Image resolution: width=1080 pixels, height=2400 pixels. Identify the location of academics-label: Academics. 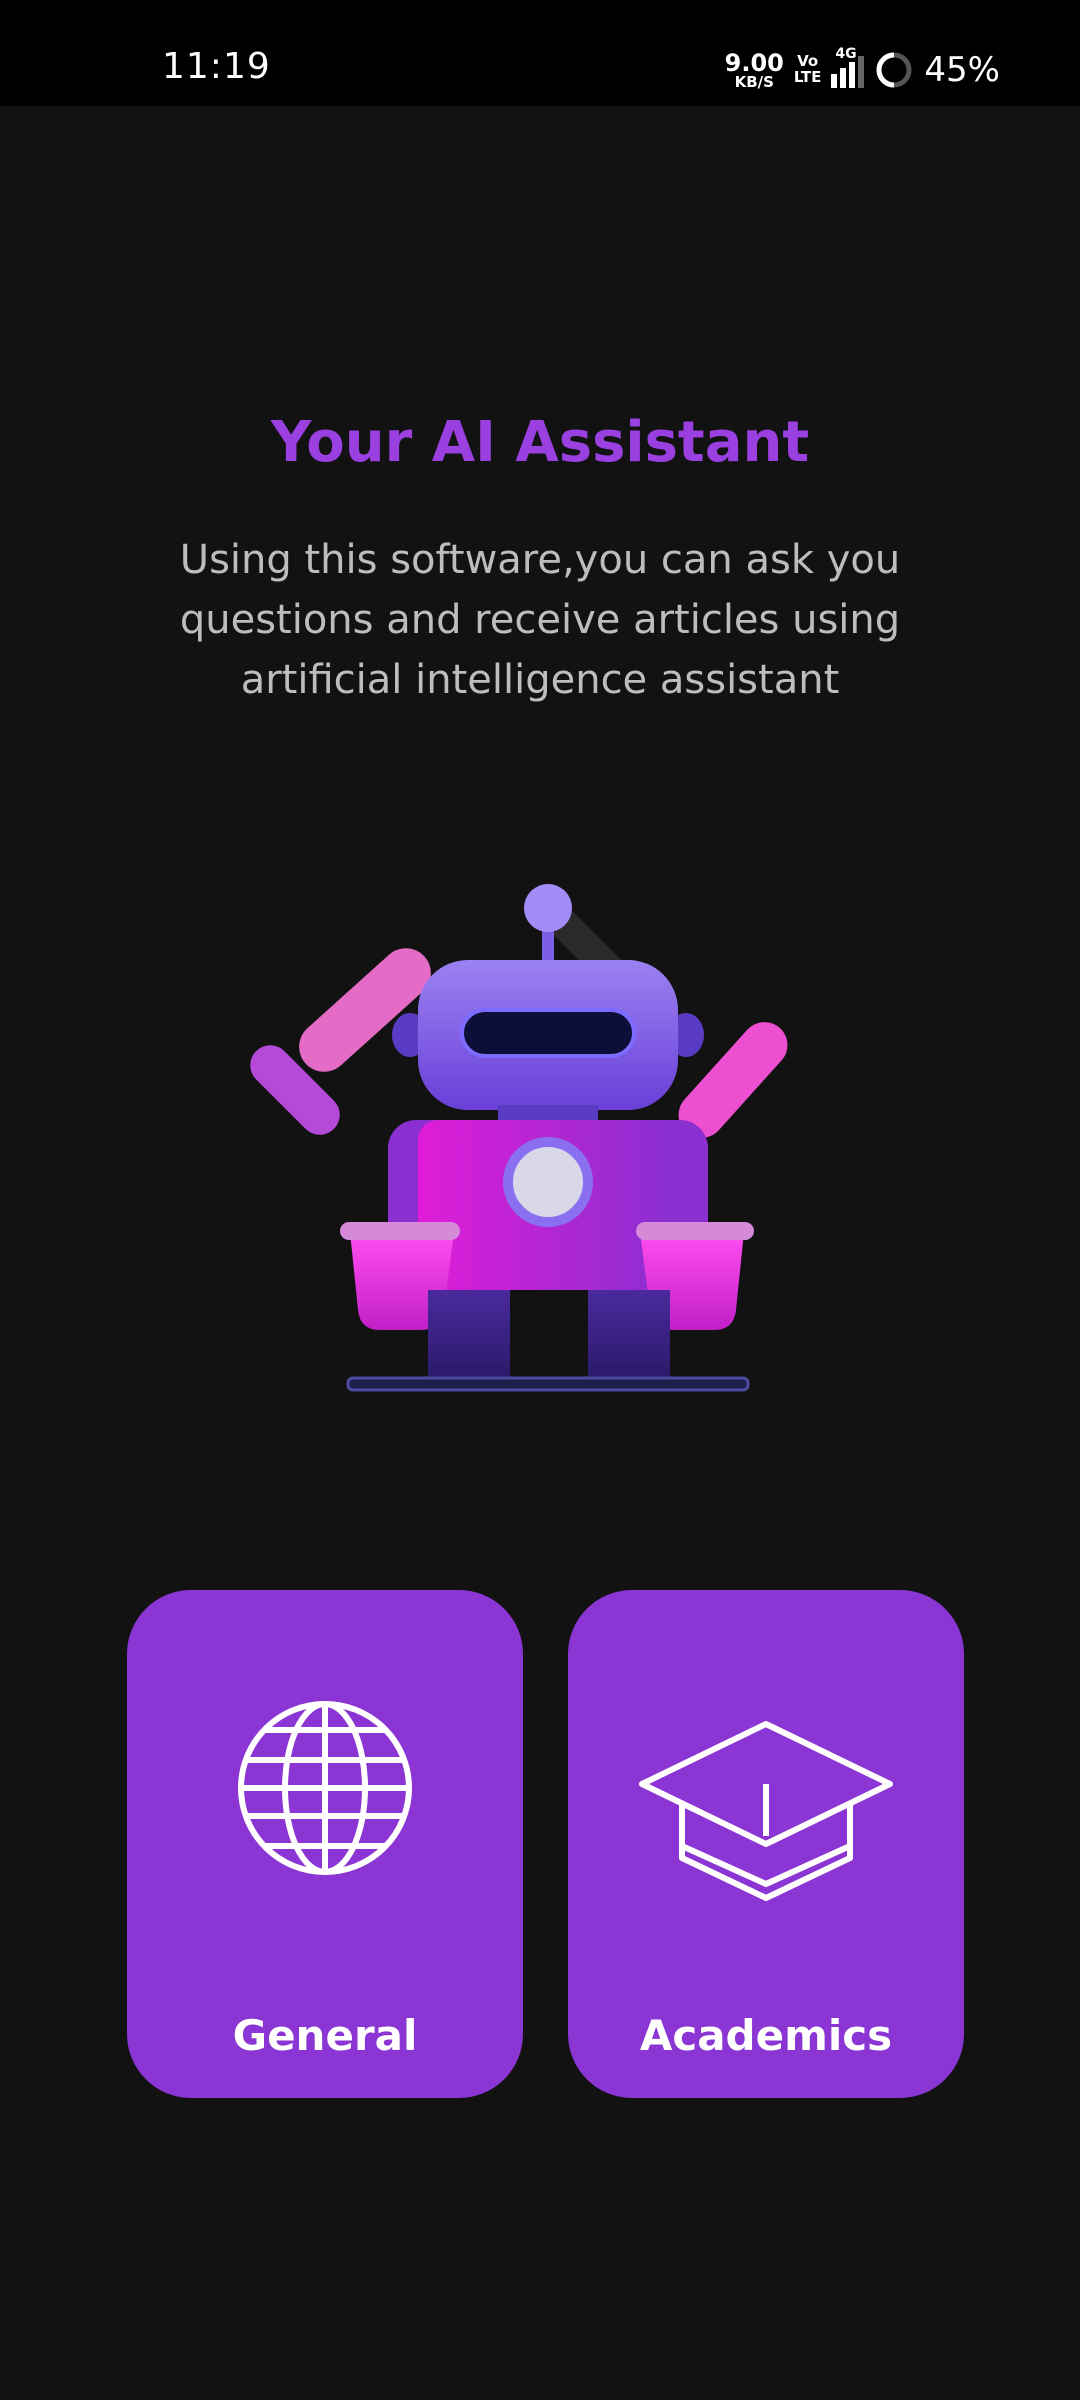
(766, 2035).